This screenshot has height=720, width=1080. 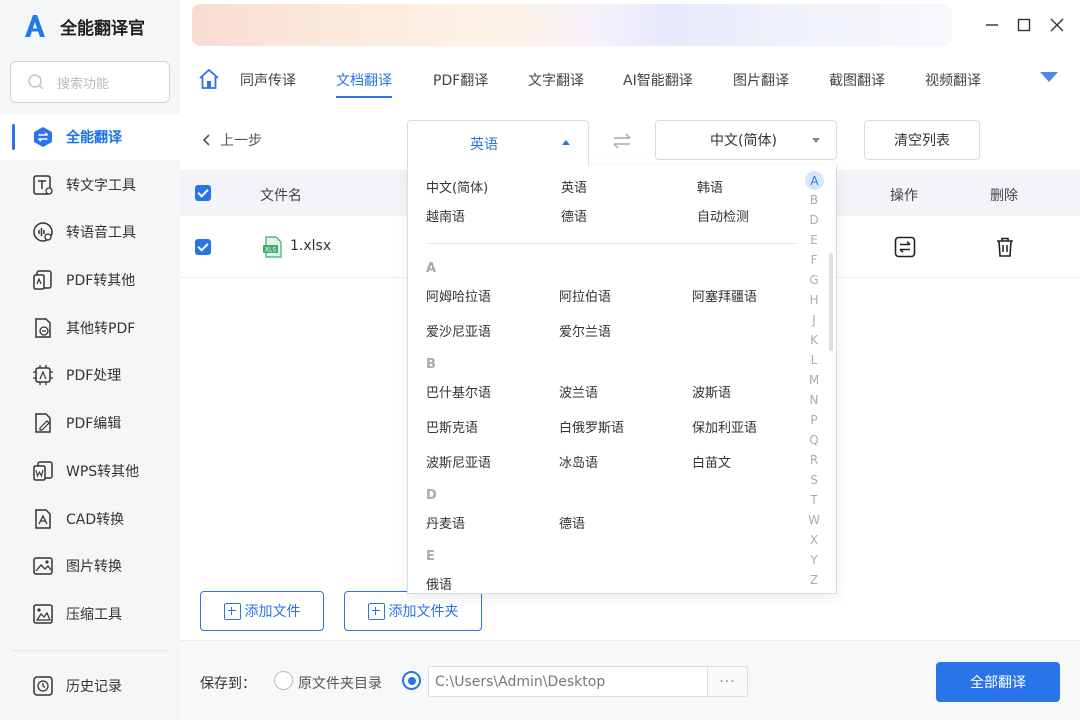 I want to click on lang-option: 爱沙尼亚语, so click(x=458, y=330).